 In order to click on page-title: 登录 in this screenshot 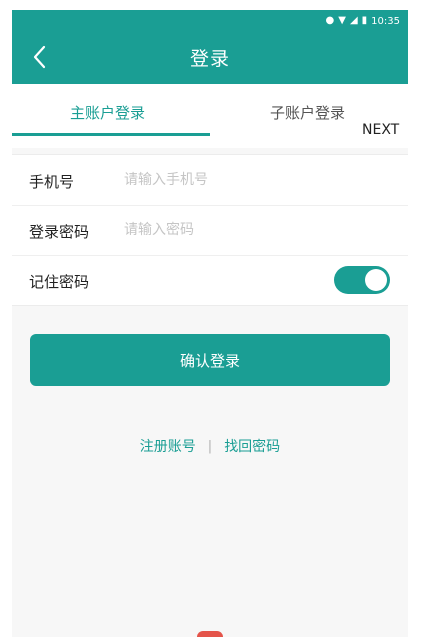, I will do `click(209, 59)`.